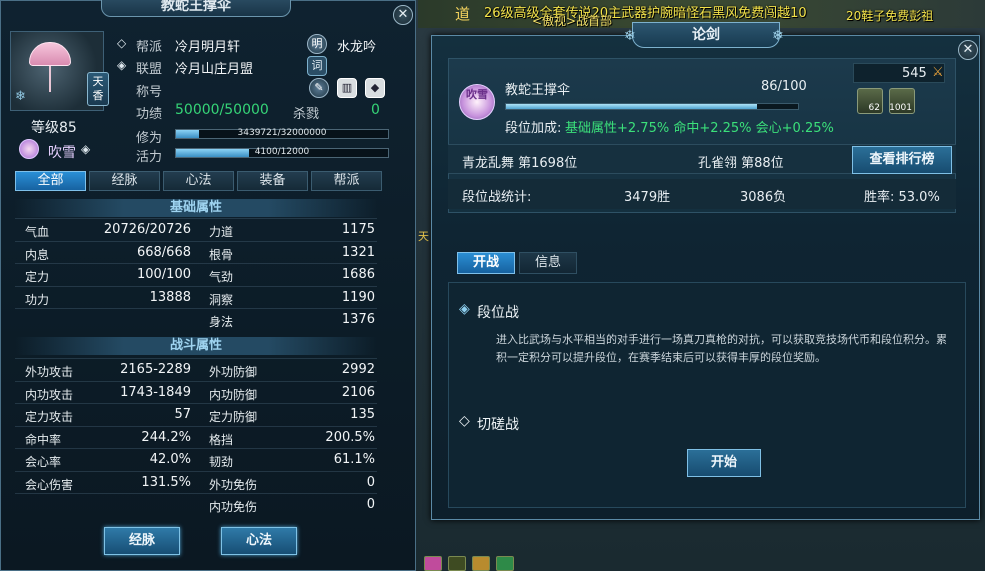 The height and width of the screenshot is (571, 985). Describe the element at coordinates (155, 392) in the screenshot. I see `attribute-value: 1743-1849` at that location.